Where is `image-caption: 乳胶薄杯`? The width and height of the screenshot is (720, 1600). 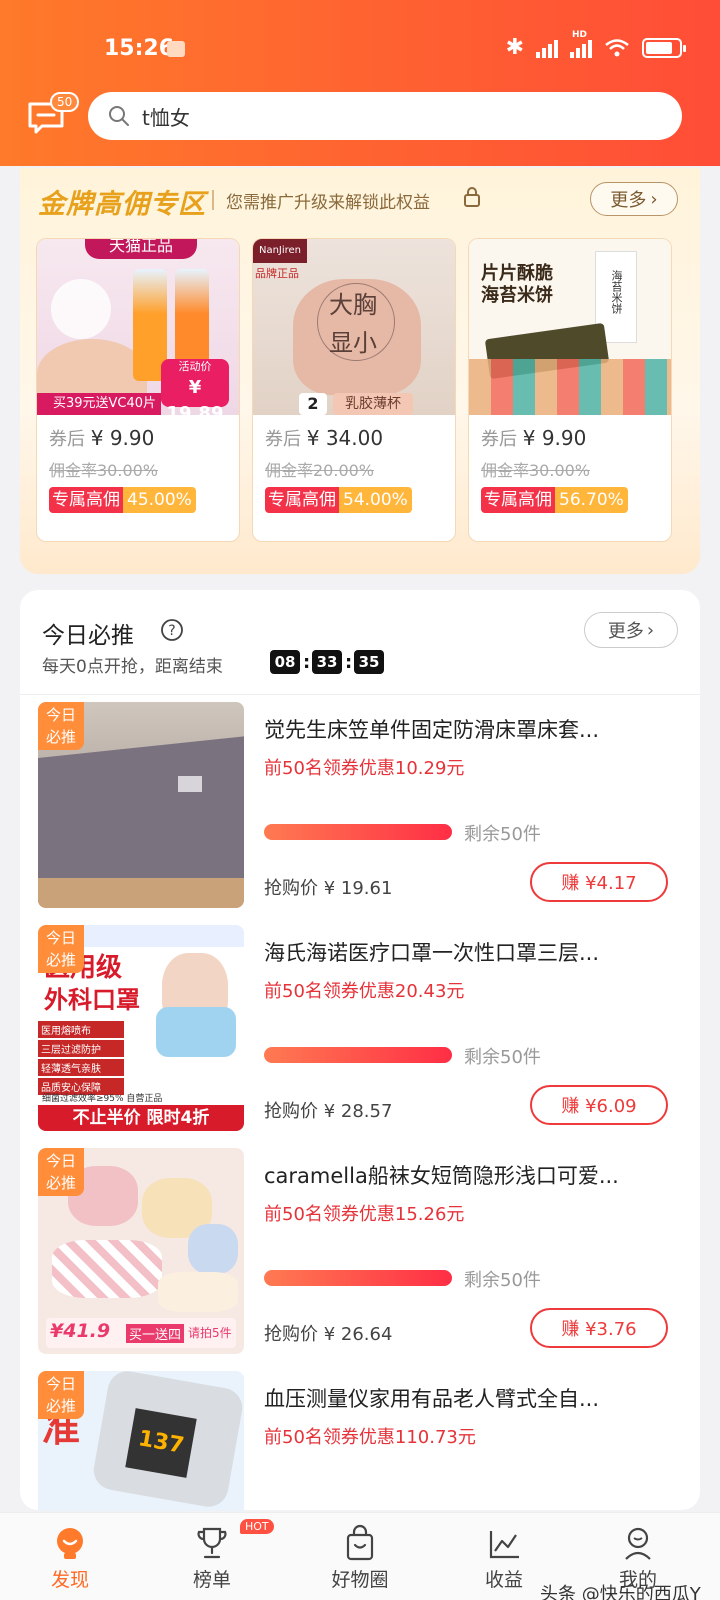 image-caption: 乳胶薄杯 is located at coordinates (373, 404).